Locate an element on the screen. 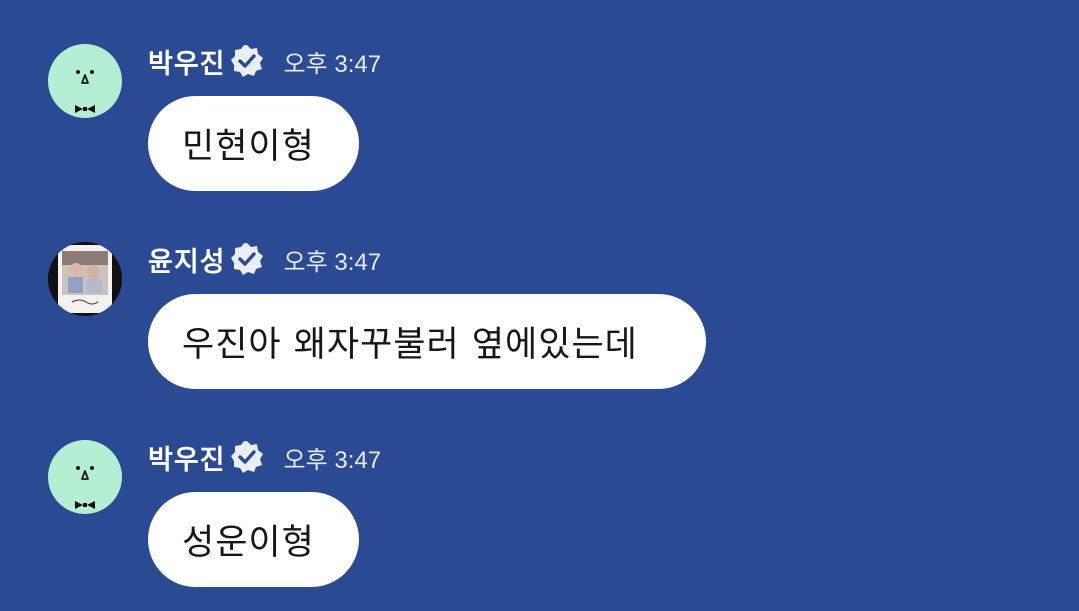 The image size is (1079, 611). message-header: 윤지성 오후 3:47 is located at coordinates (265, 259).